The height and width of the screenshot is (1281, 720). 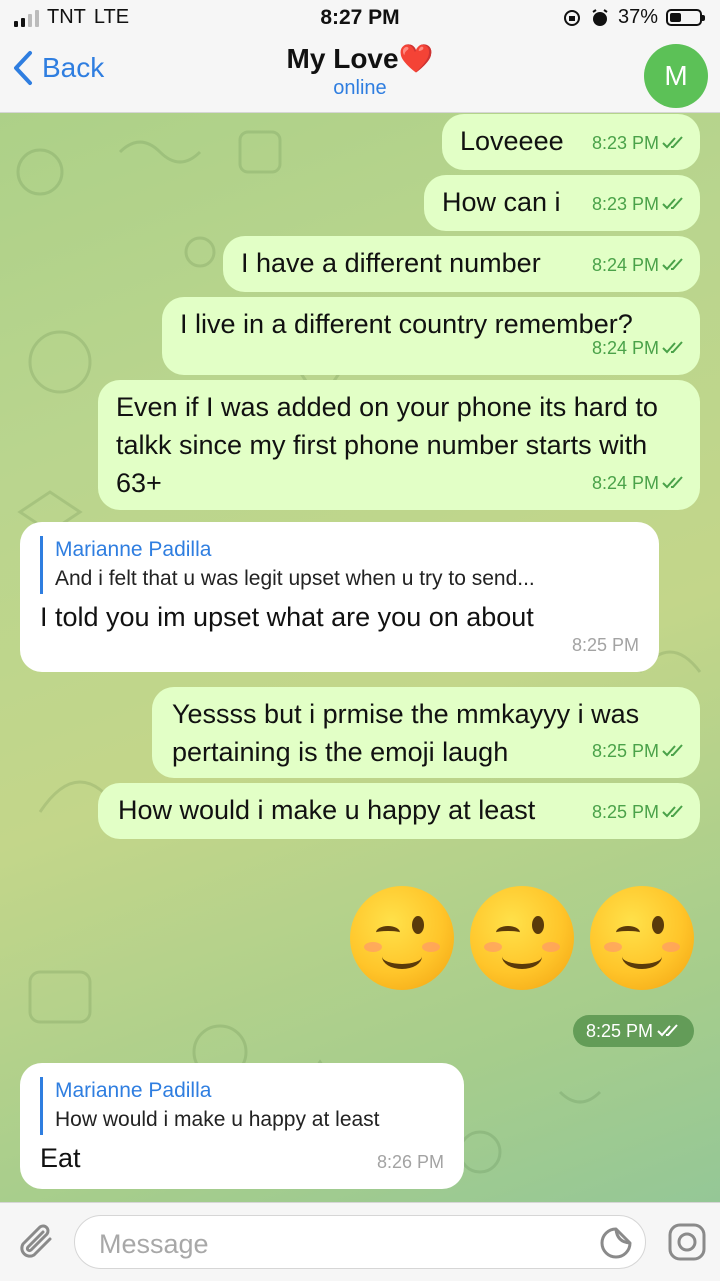 I want to click on message-bubble-outgoing: Loveeee 8:23 PM, so click(x=571, y=142).